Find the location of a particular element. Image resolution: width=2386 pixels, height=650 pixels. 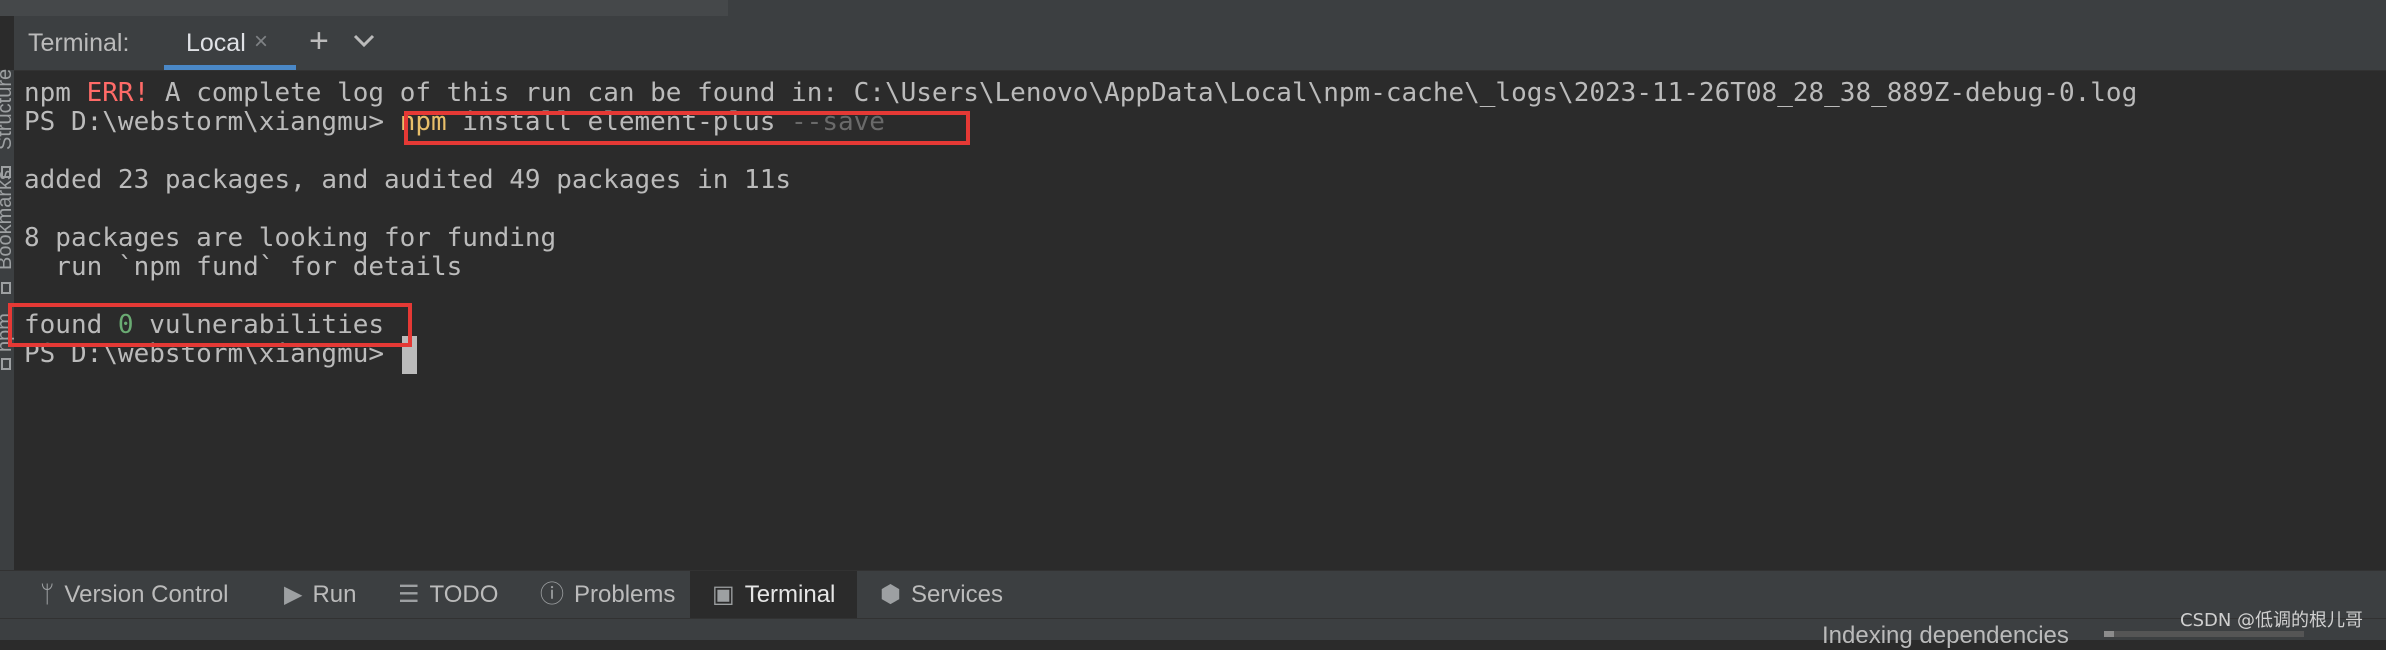

tool-terminal: ▣ Terminal is located at coordinates (774, 595).